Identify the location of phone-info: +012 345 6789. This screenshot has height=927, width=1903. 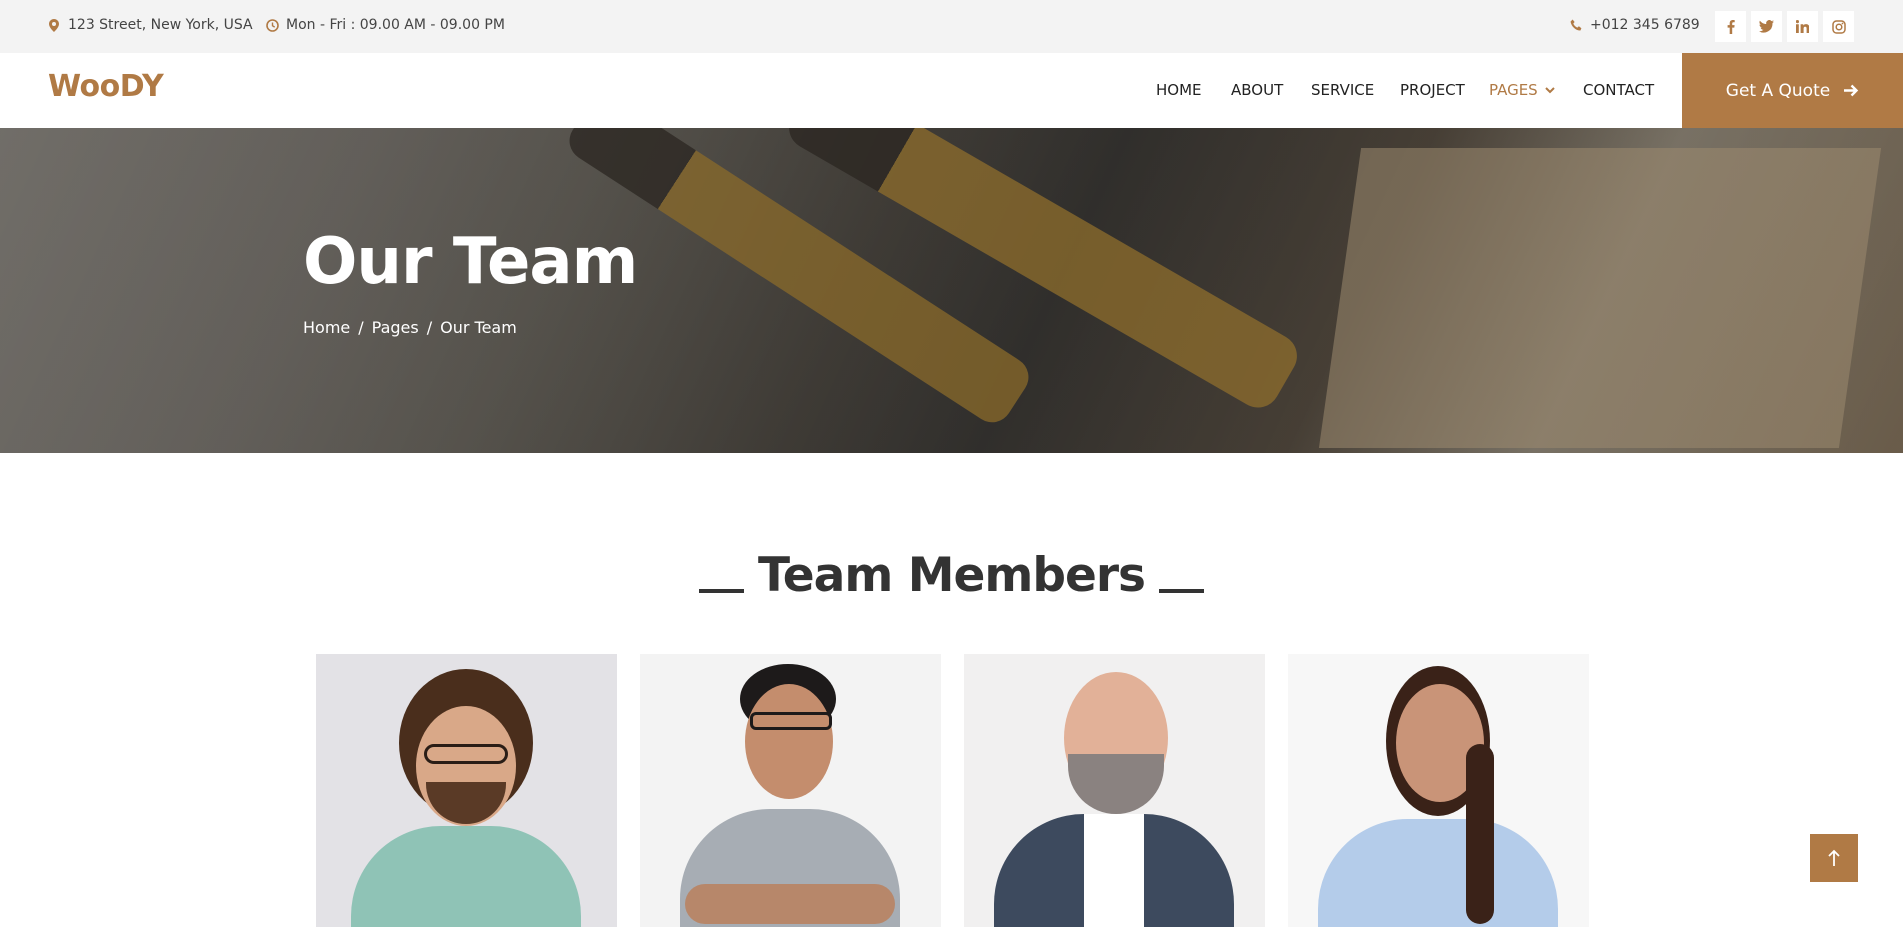
(1634, 25).